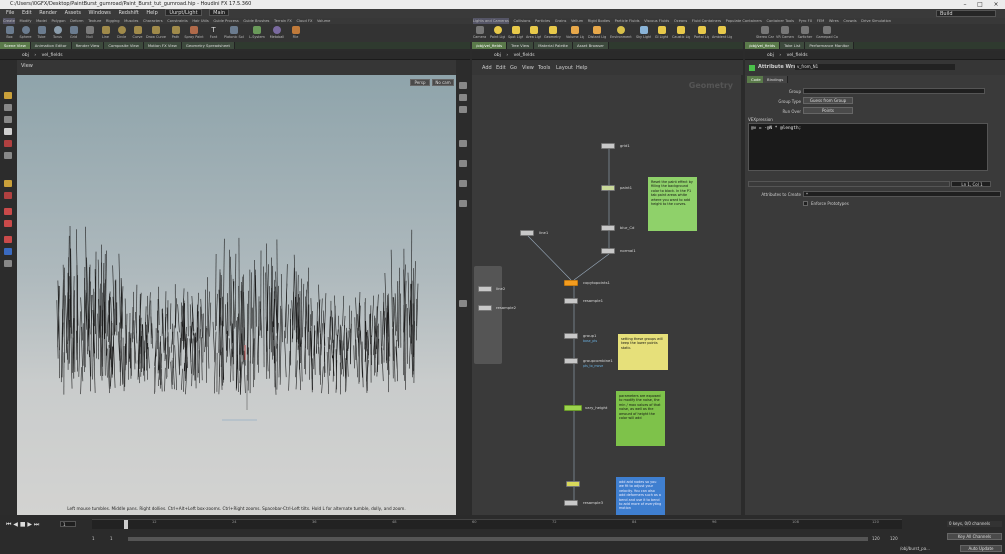  What do you see at coordinates (776, 79) in the screenshot?
I see `tab-bindings: Bindings` at bounding box center [776, 79].